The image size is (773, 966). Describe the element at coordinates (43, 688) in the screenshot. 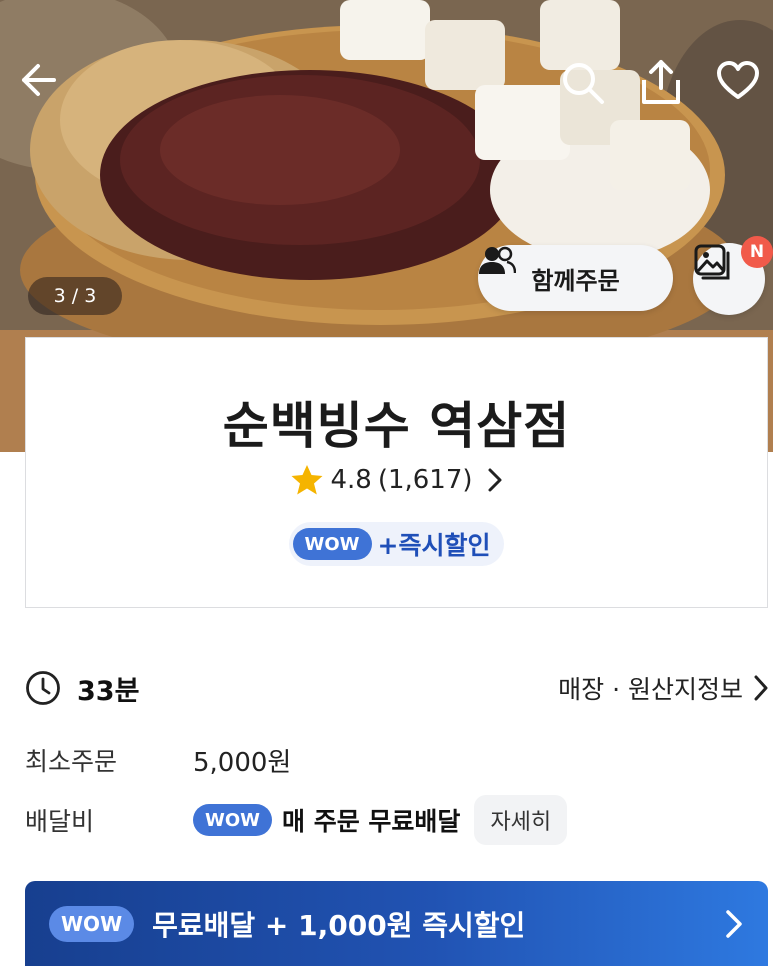

I see `clock-icon` at that location.